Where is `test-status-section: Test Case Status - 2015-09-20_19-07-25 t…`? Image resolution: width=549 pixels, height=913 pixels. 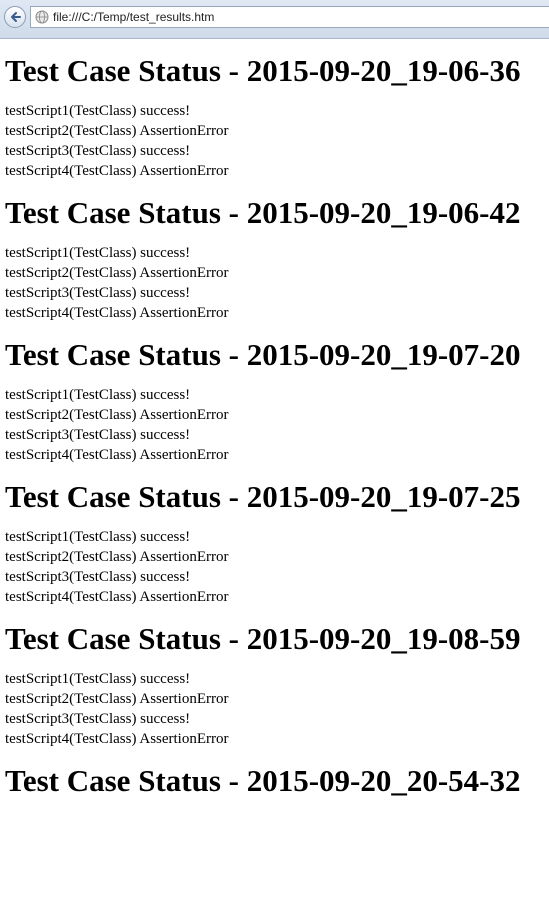
test-status-section: Test Case Status - 2015-09-20_19-07-25 t… is located at coordinates (274, 543).